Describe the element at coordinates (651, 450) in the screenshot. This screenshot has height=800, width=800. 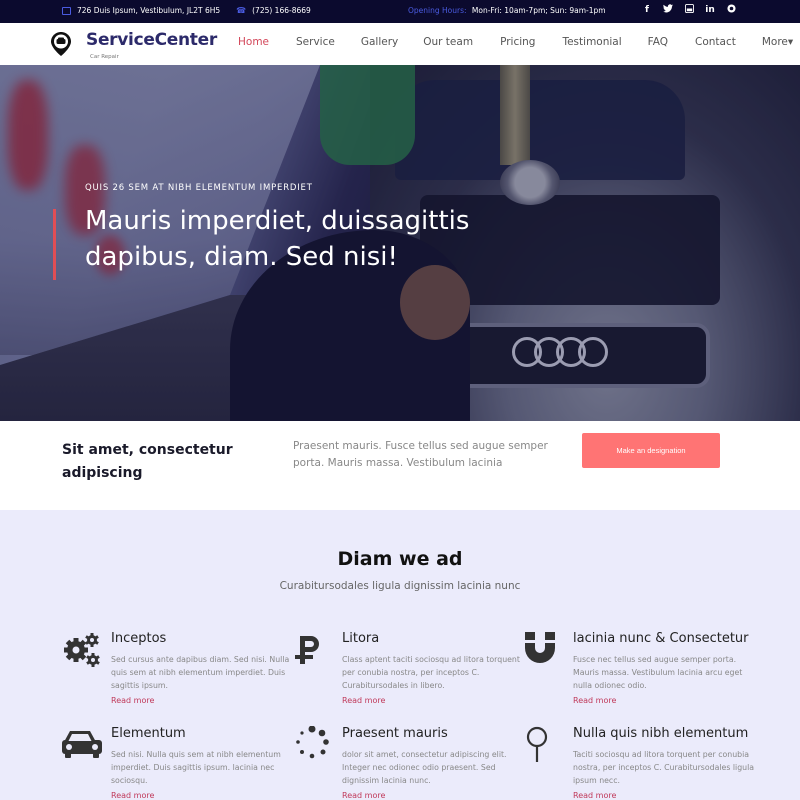
I see `make-designation-button: Make an designation` at that location.